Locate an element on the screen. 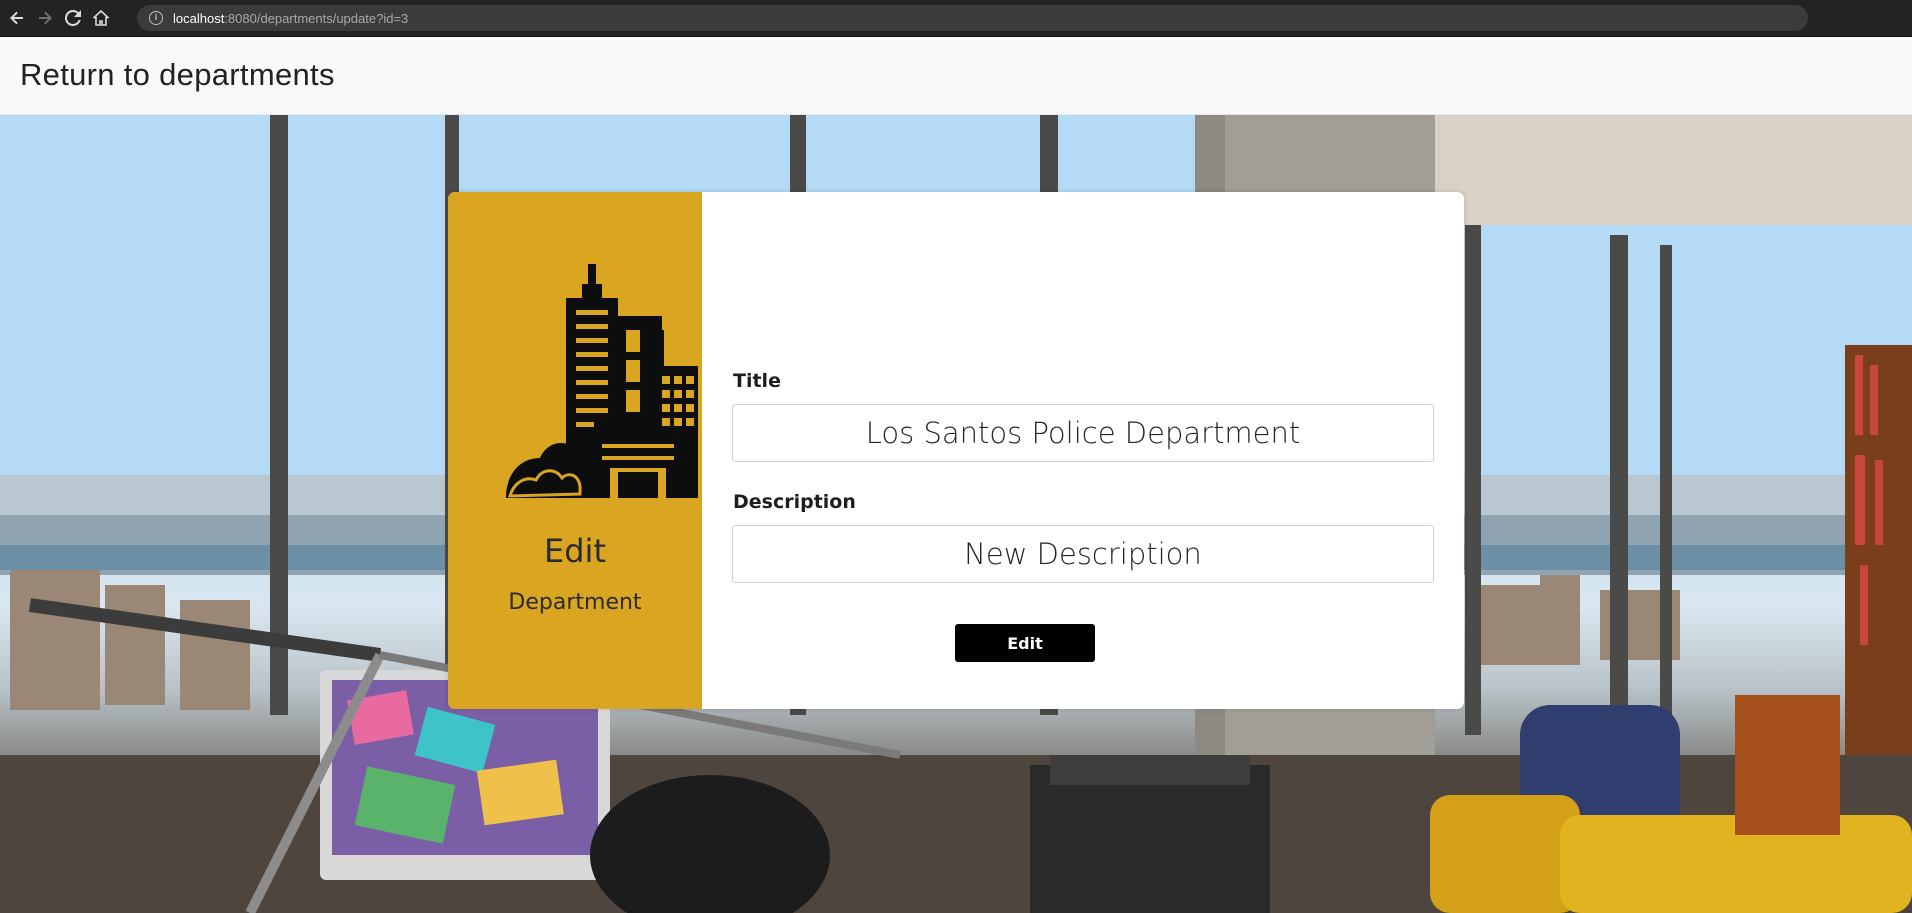 The height and width of the screenshot is (913, 1912). browser-toolbar: i localhost:8080/departments/update?id=3 is located at coordinates (956, 18).